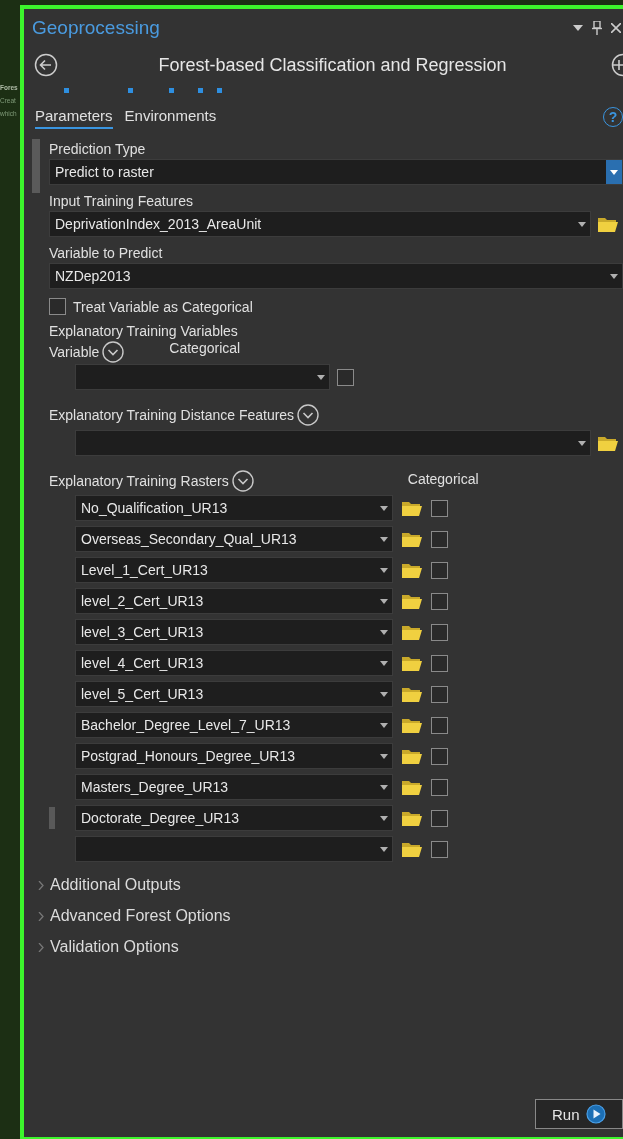  I want to click on parameter-label: Prediction Type, so click(98, 148).